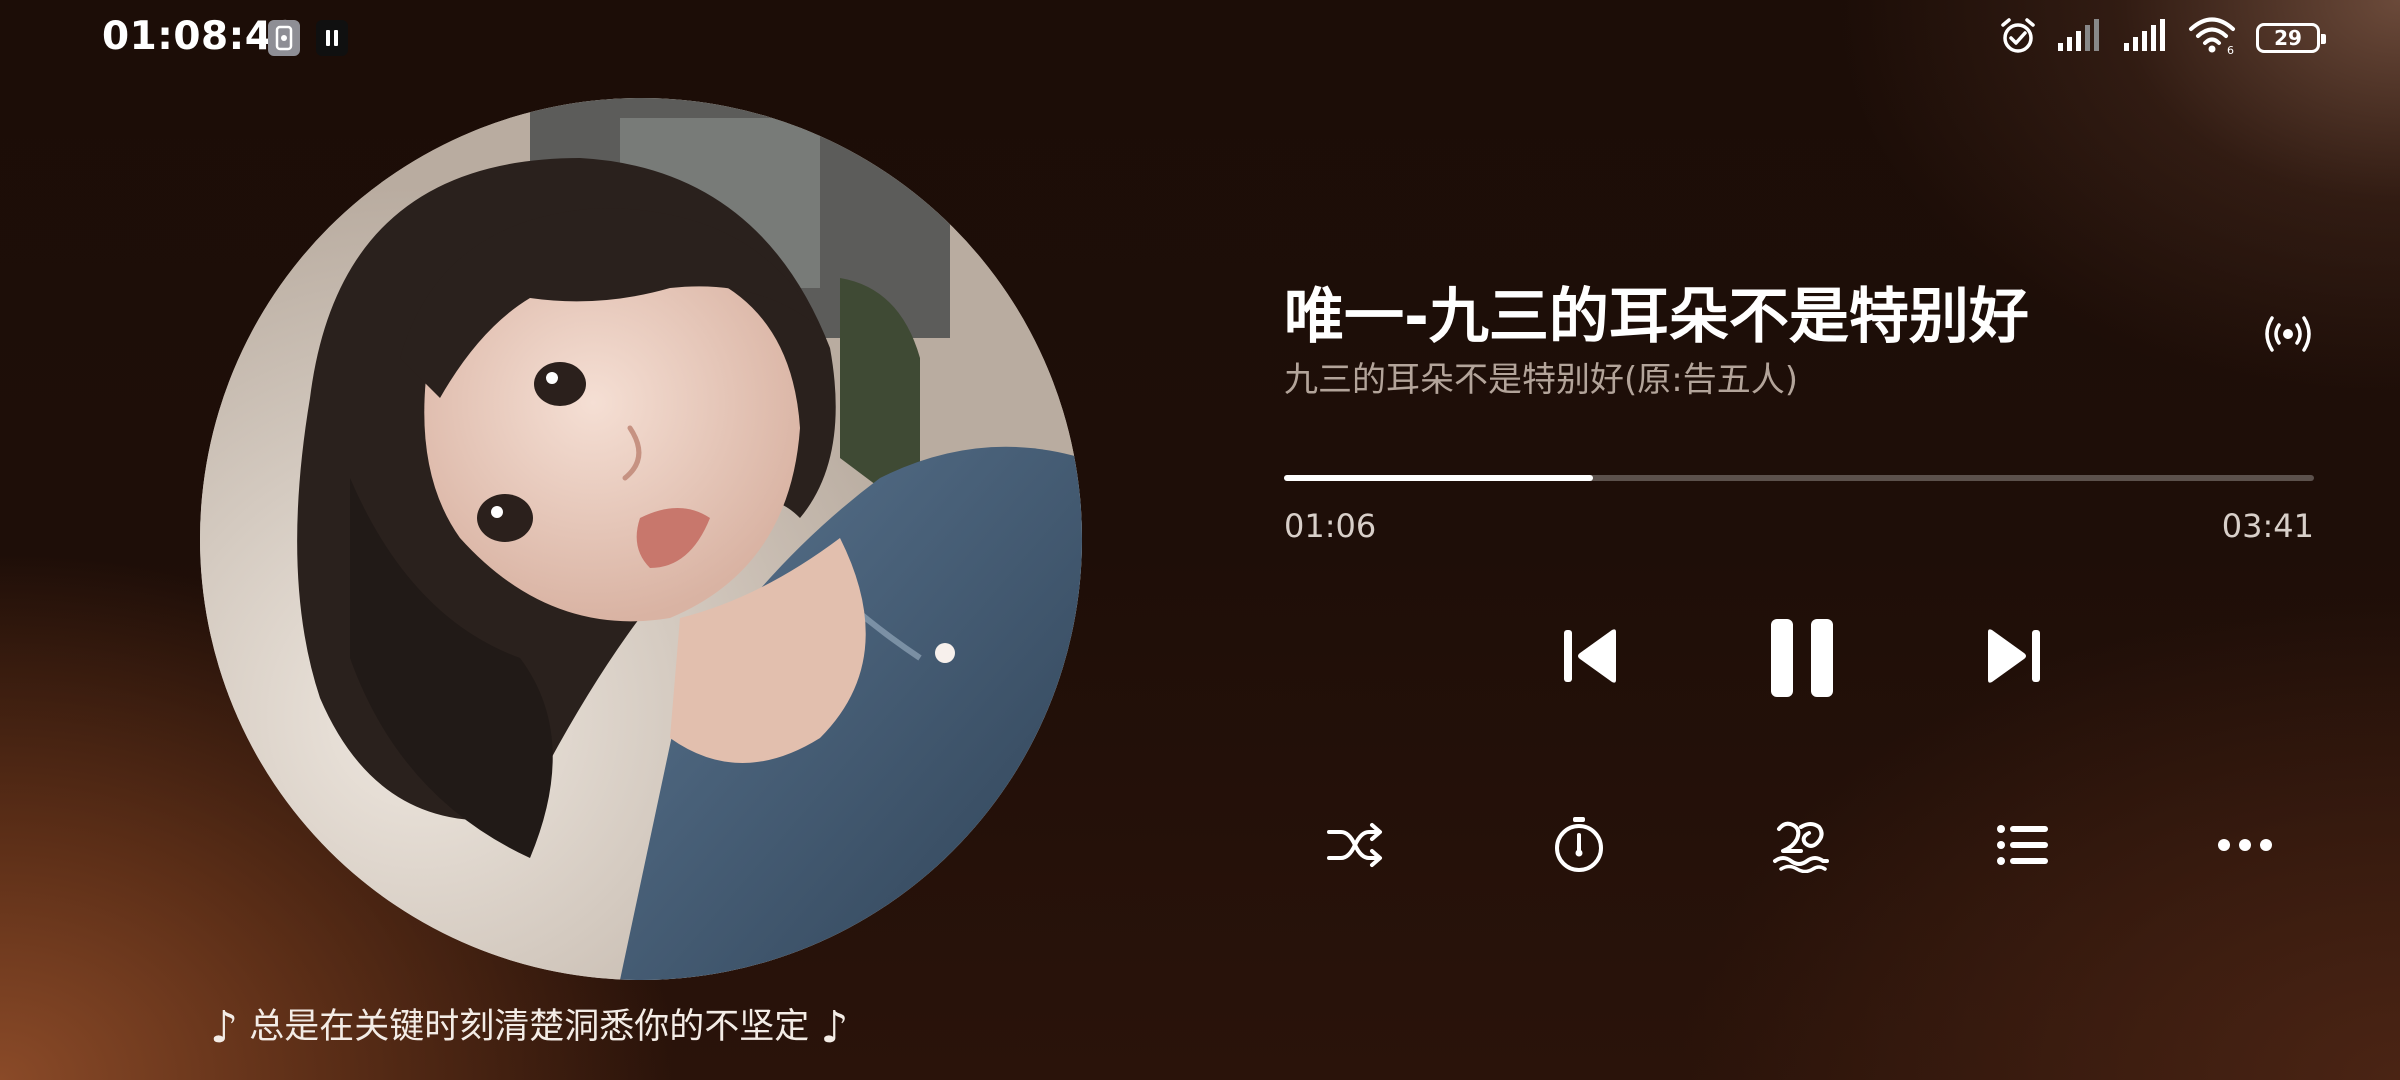 Image resolution: width=2400 pixels, height=1080 pixels. Describe the element at coordinates (1438, 478) in the screenshot. I see `progress-fill` at that location.